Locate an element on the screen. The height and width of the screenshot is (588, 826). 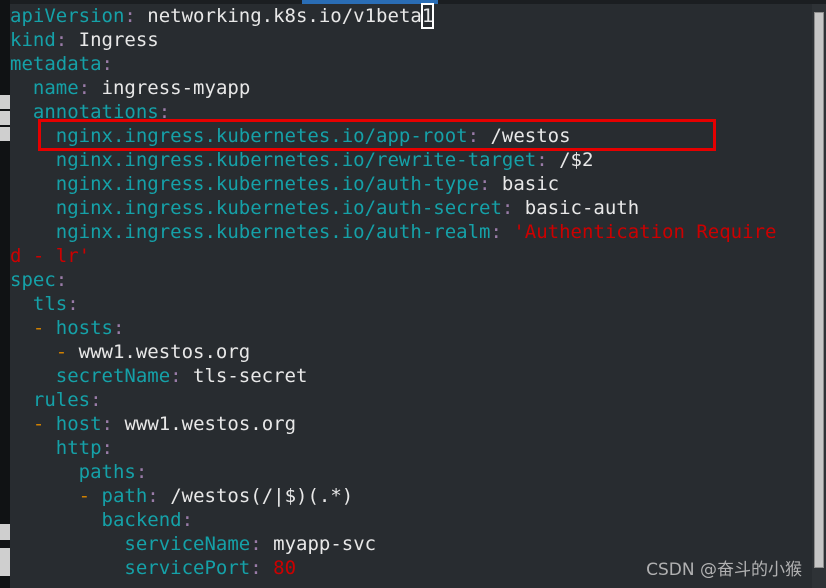
yaml-key: rules is located at coordinates (61, 400).